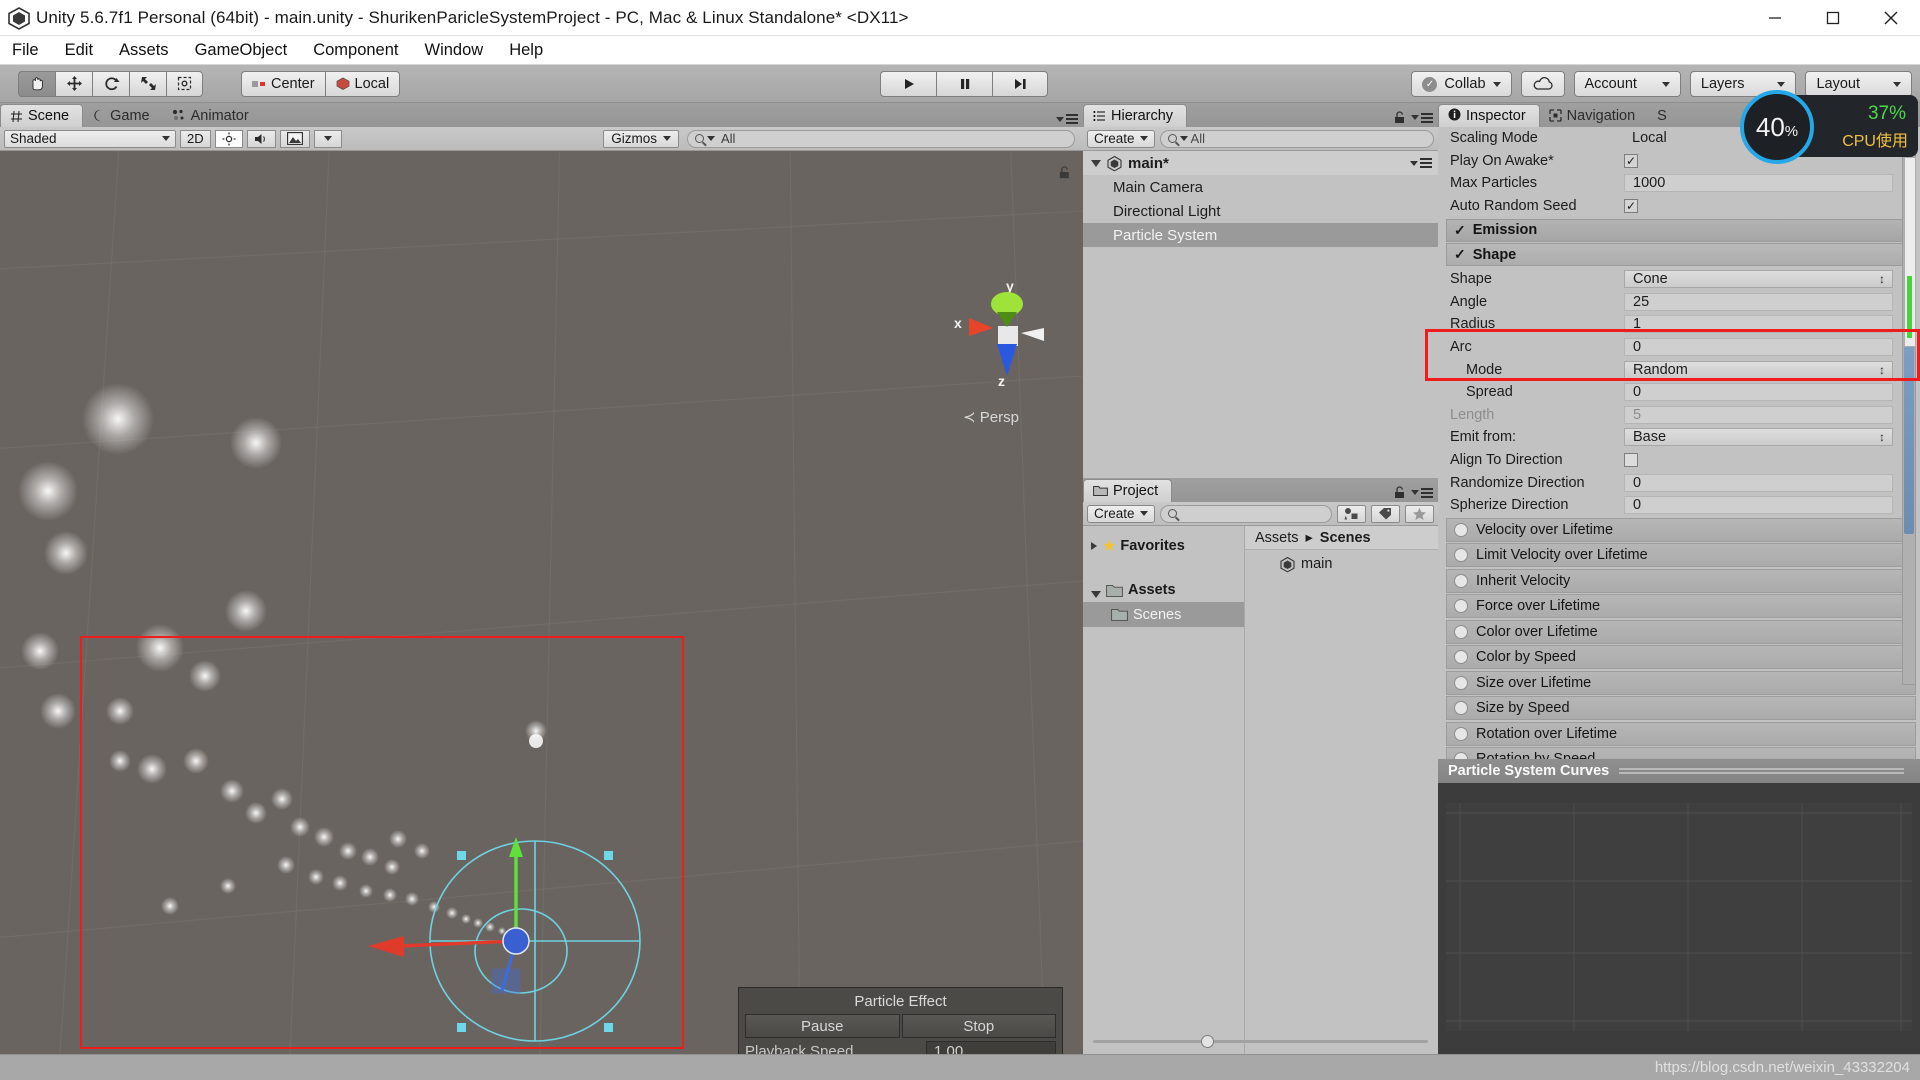 The width and height of the screenshot is (1920, 1080). What do you see at coordinates (1421, 163) in the screenshot?
I see `scene-context-menu-icon` at bounding box center [1421, 163].